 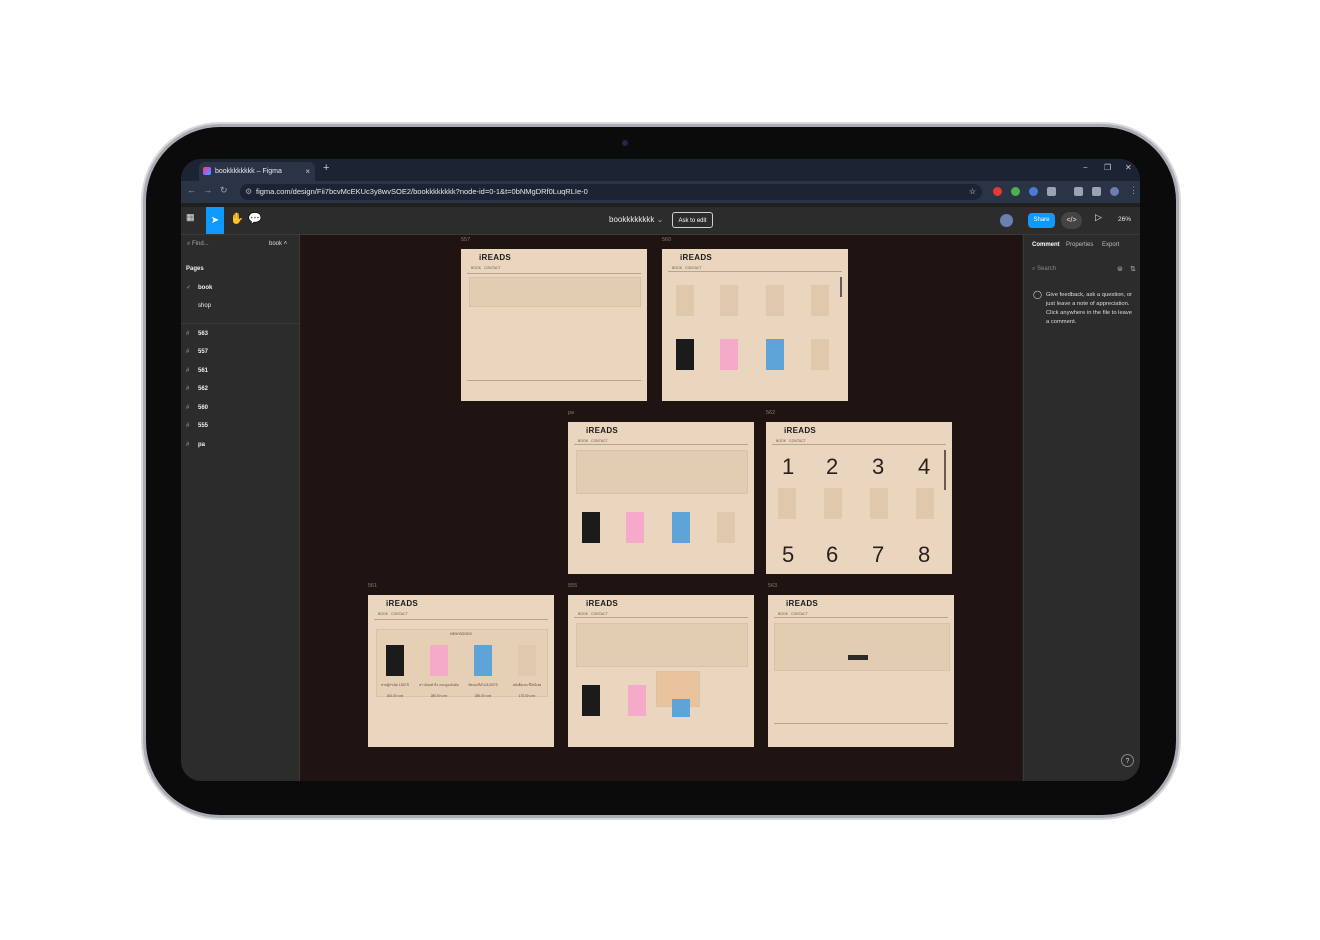 I want to click on frame-label: 555, so click(x=573, y=586).